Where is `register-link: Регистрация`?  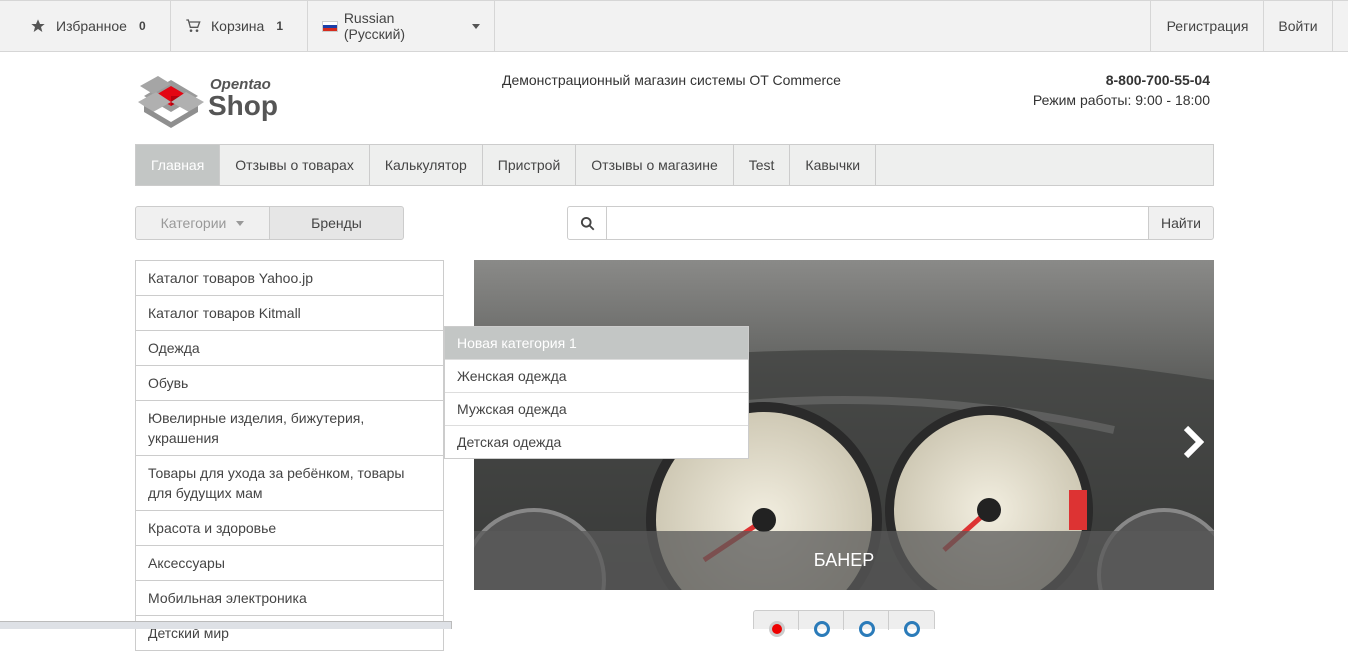
register-link: Регистрация is located at coordinates (1207, 26).